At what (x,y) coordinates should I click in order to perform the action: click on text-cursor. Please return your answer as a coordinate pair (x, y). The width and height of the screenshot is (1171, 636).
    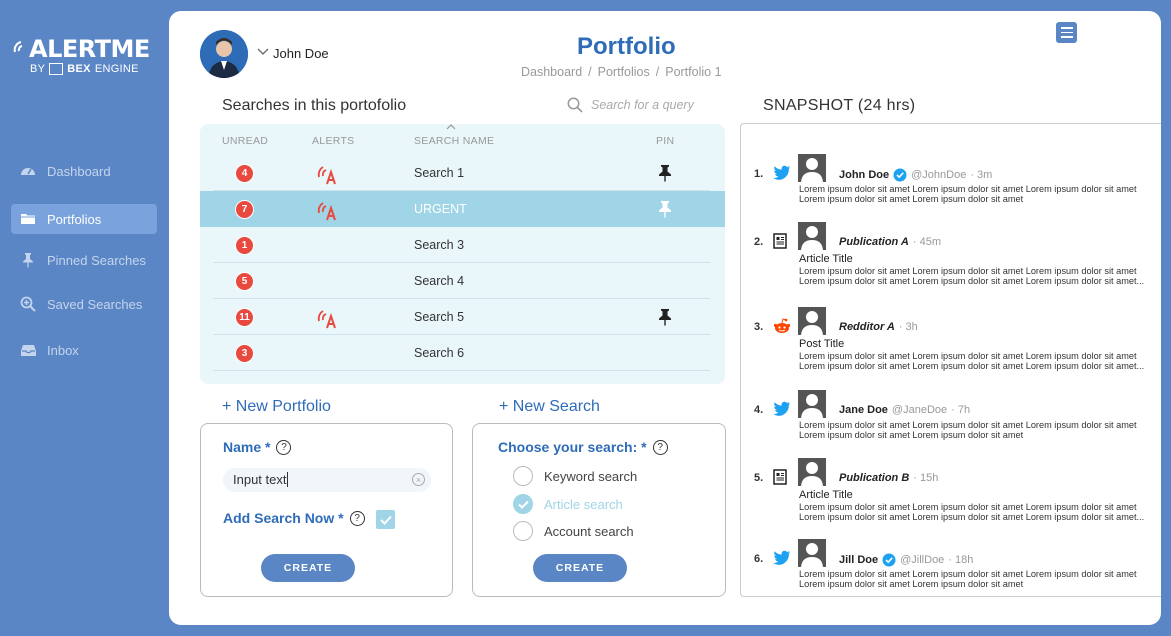
    Looking at the image, I should click on (288, 479).